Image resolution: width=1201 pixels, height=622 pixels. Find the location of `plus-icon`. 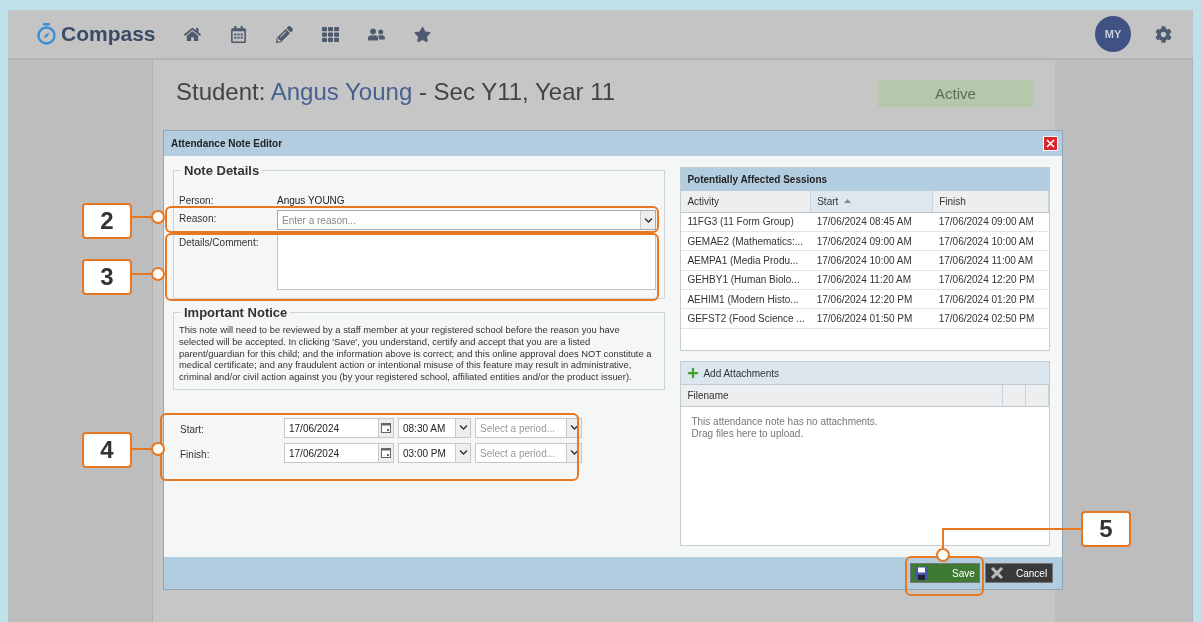

plus-icon is located at coordinates (693, 373).